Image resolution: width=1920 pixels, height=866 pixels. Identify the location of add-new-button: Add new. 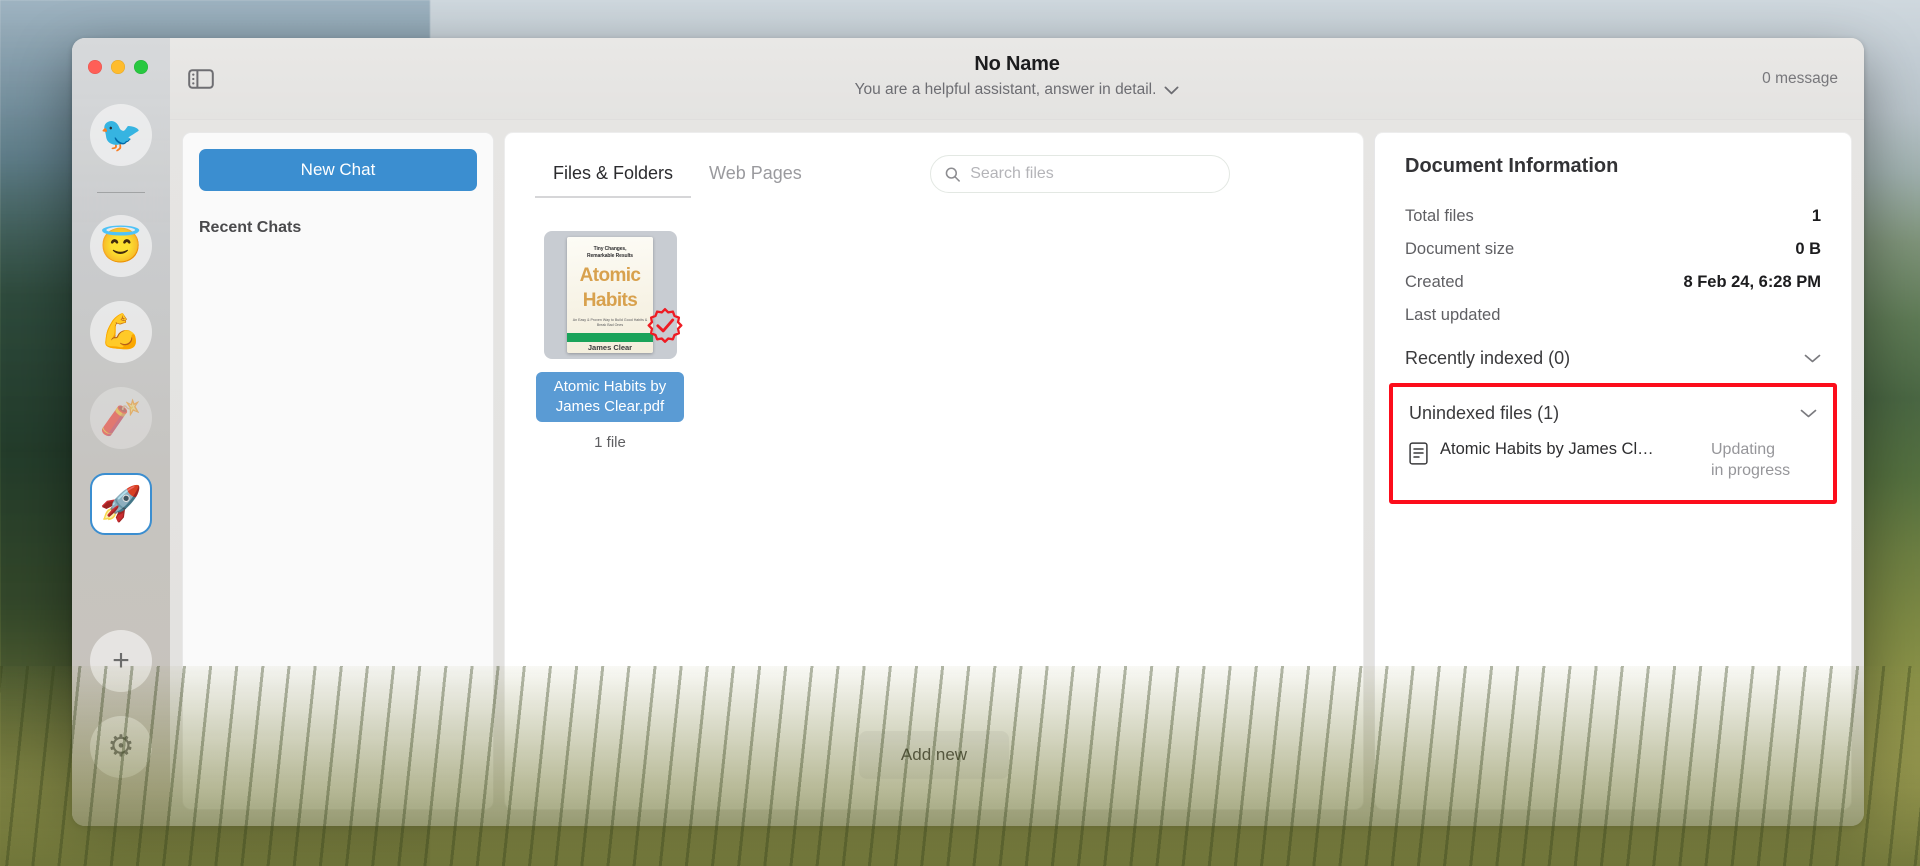
(934, 755).